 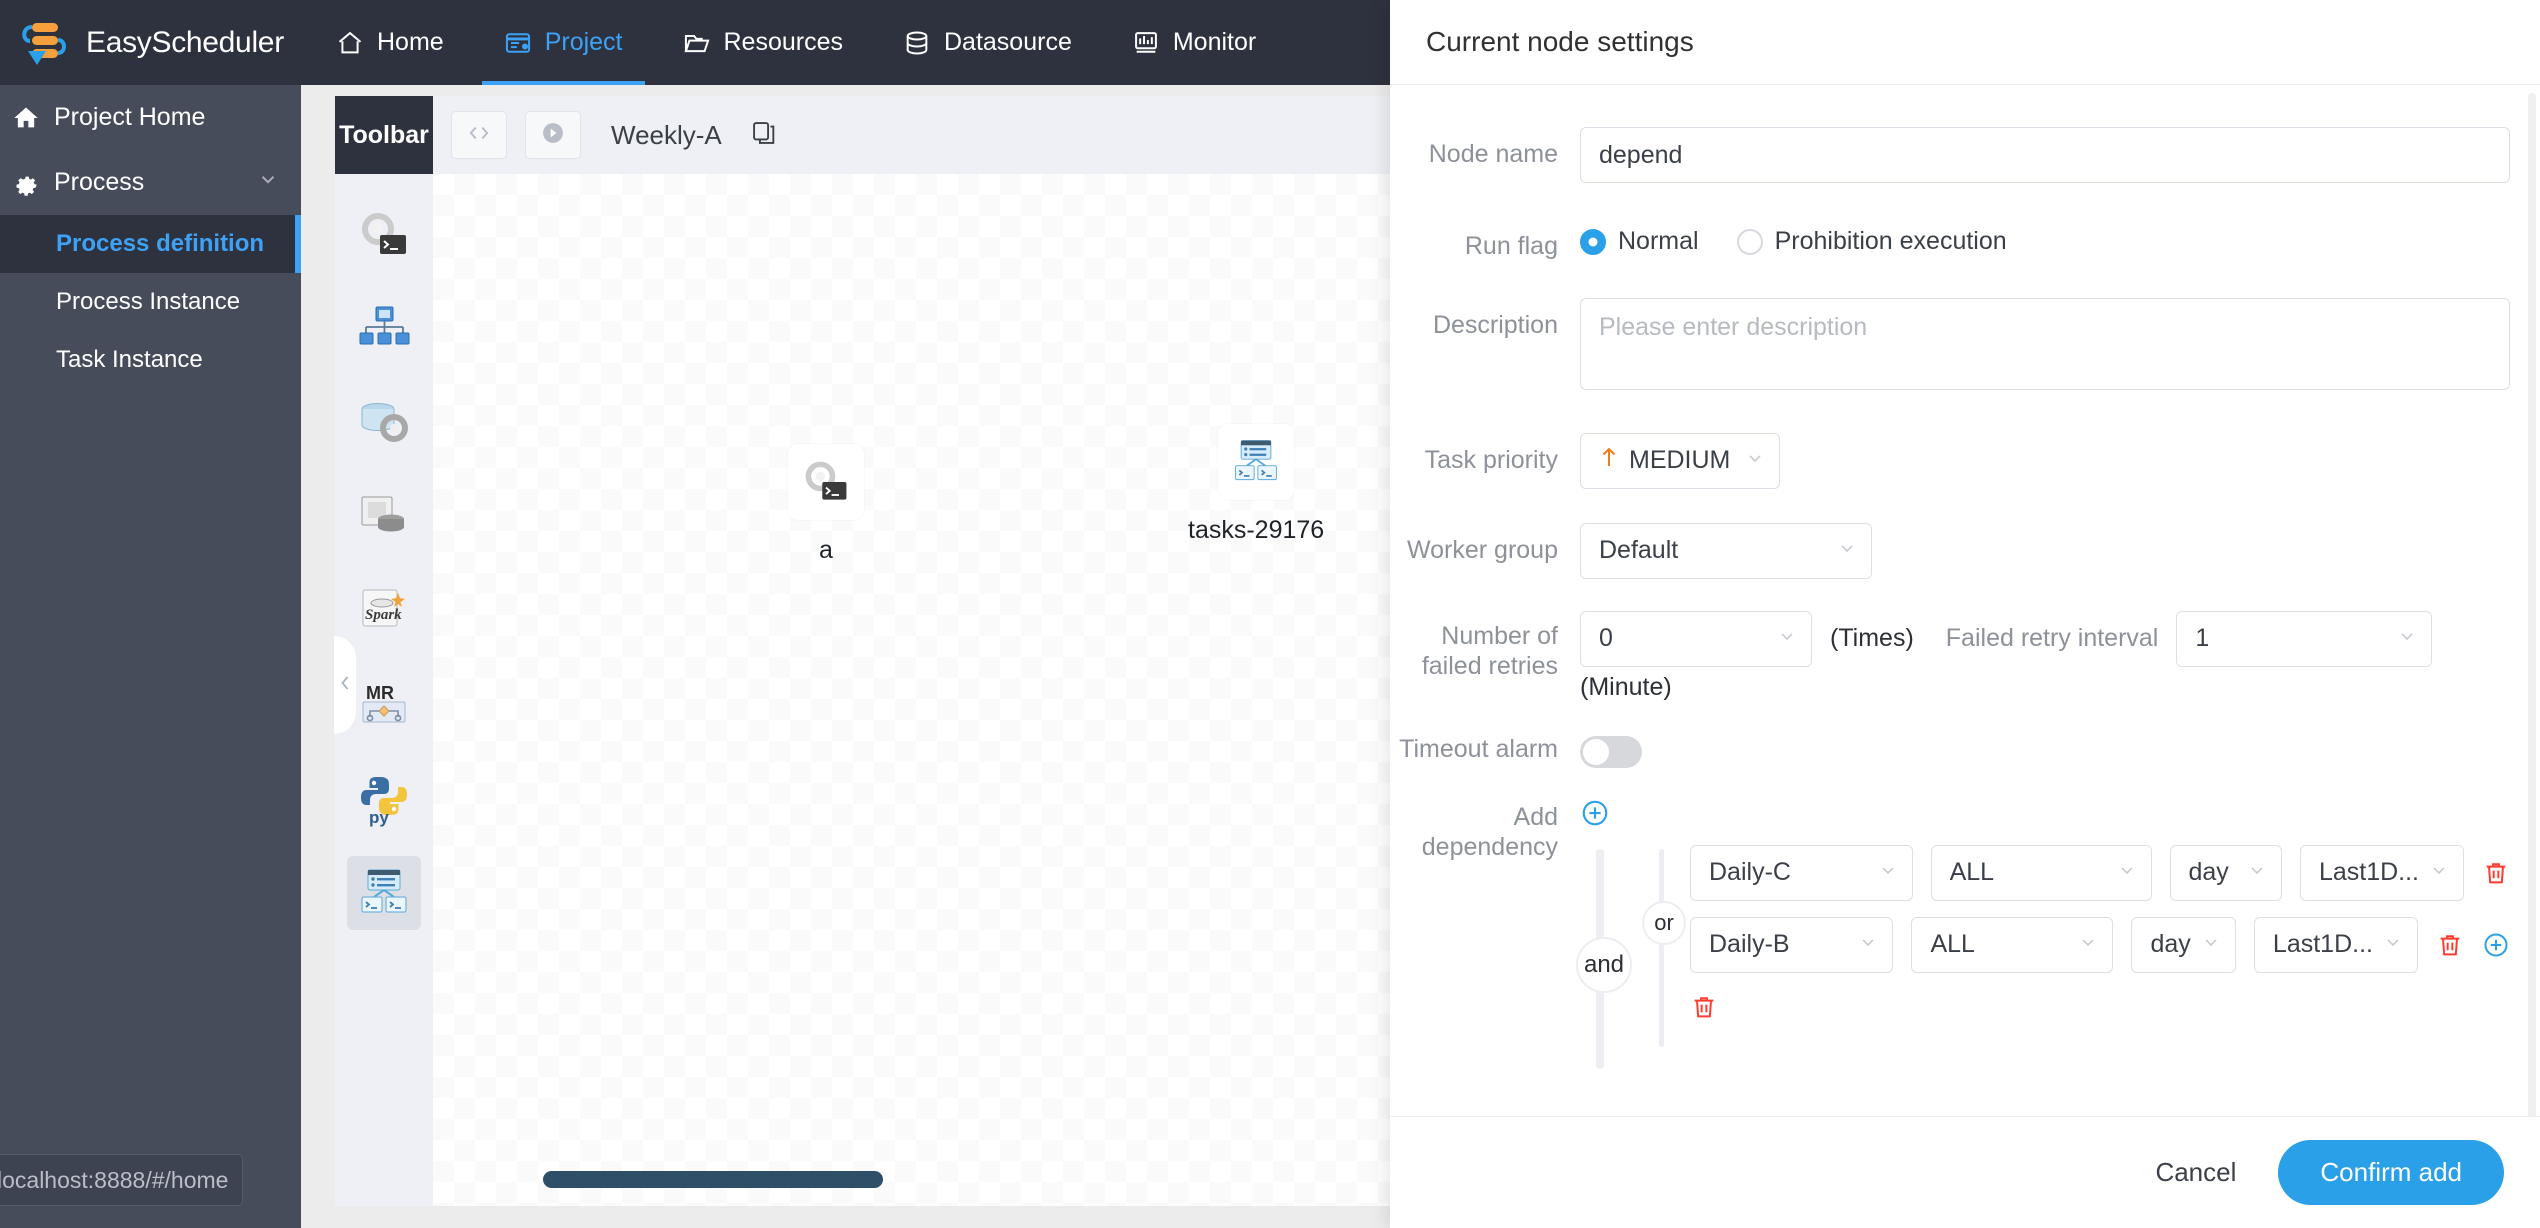 What do you see at coordinates (1491, 459) in the screenshot?
I see `task-priority-label: Task priority` at bounding box center [1491, 459].